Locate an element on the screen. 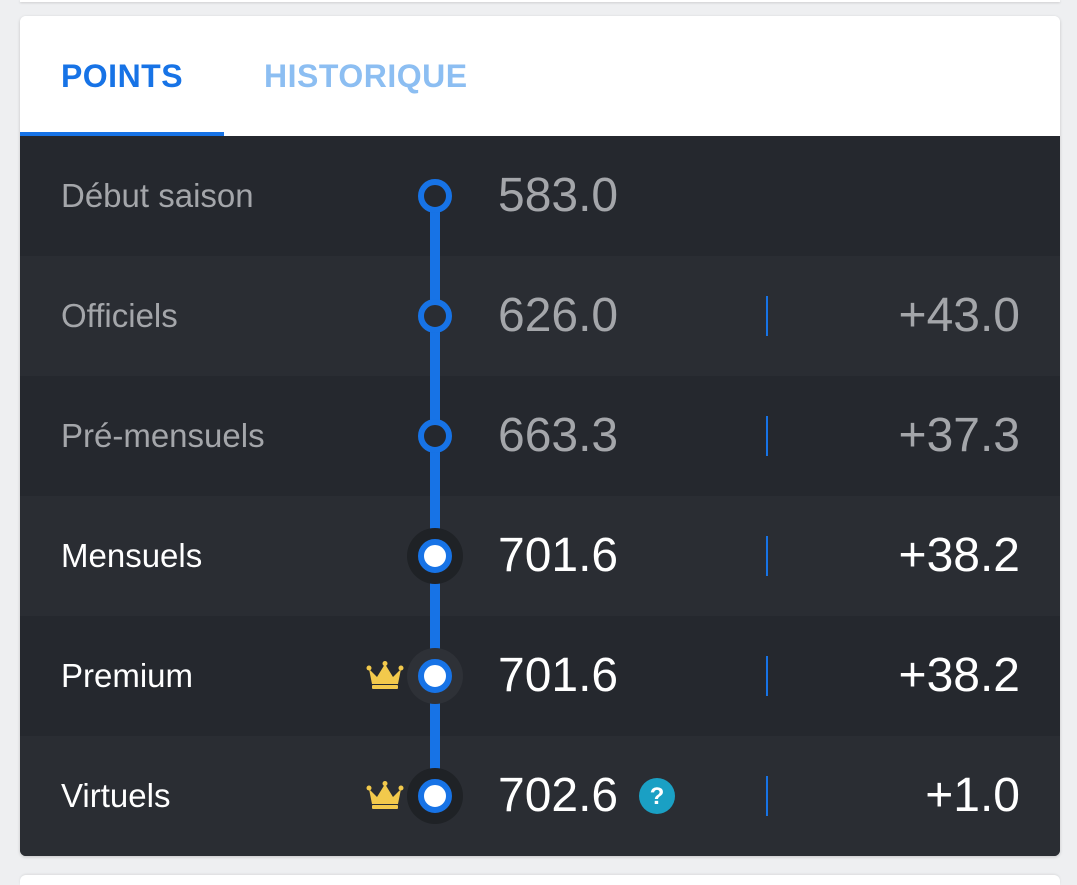 The image size is (1077, 885). timeline-row-virtuels: Virtuels 702.6 ? +1.0 is located at coordinates (540, 796).